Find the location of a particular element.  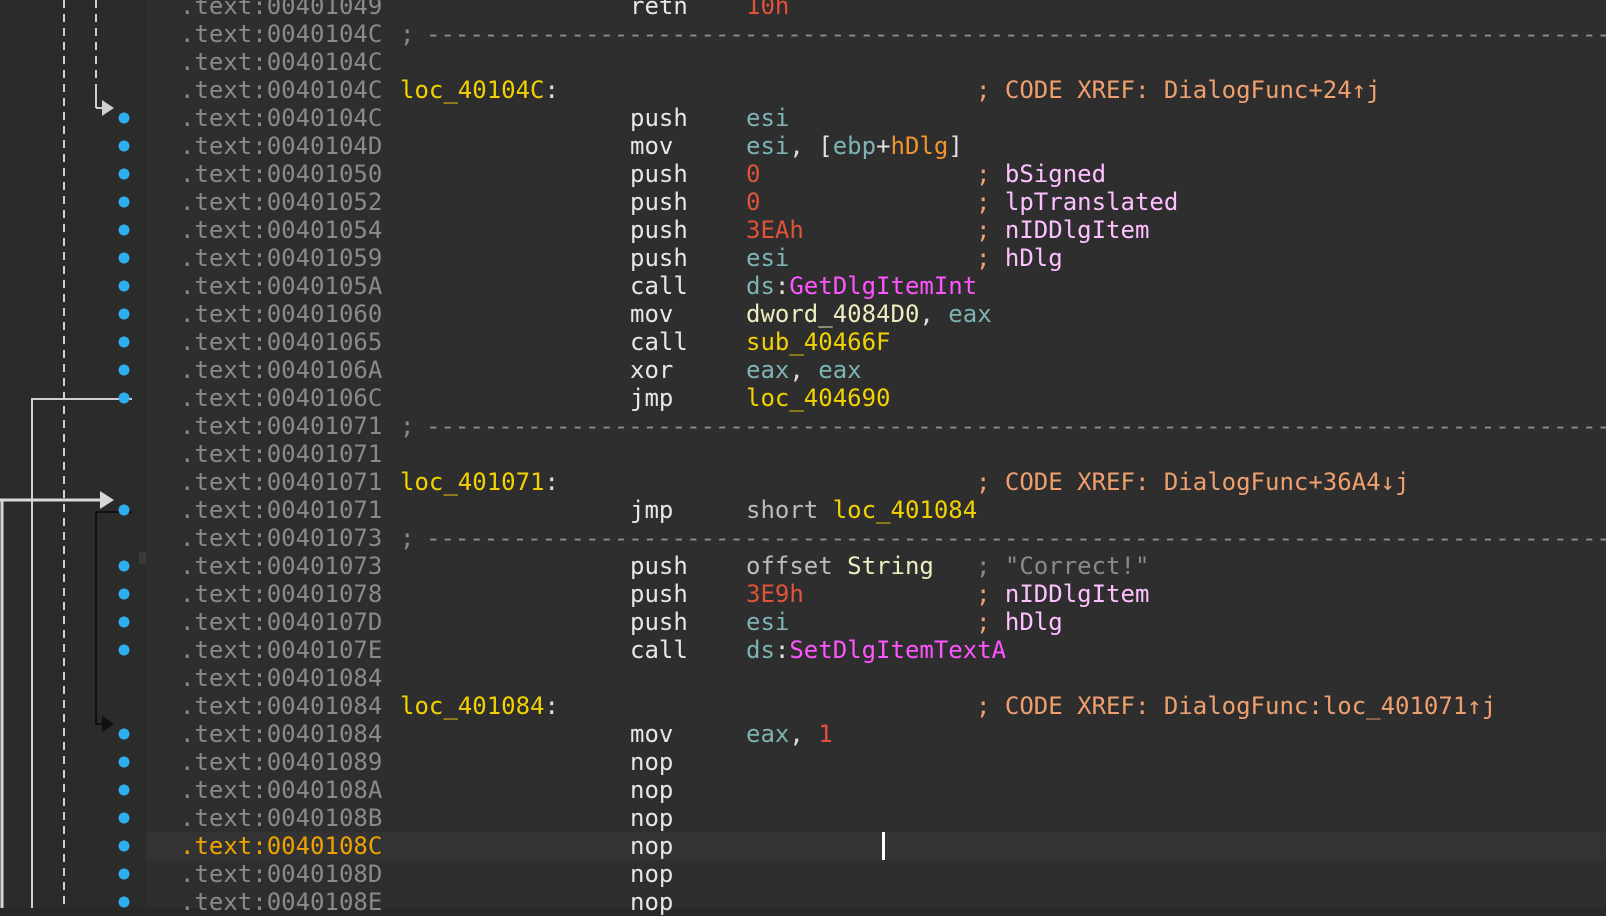

code-label: loc_401071: is located at coordinates (479, 482).